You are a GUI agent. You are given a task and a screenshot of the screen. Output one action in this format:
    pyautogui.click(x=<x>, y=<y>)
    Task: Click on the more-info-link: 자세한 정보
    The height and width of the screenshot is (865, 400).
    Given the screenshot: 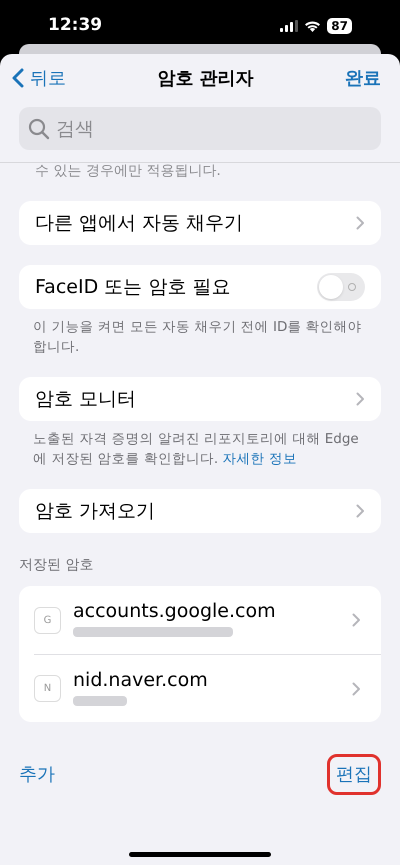 What is the action you would take?
    pyautogui.click(x=259, y=459)
    